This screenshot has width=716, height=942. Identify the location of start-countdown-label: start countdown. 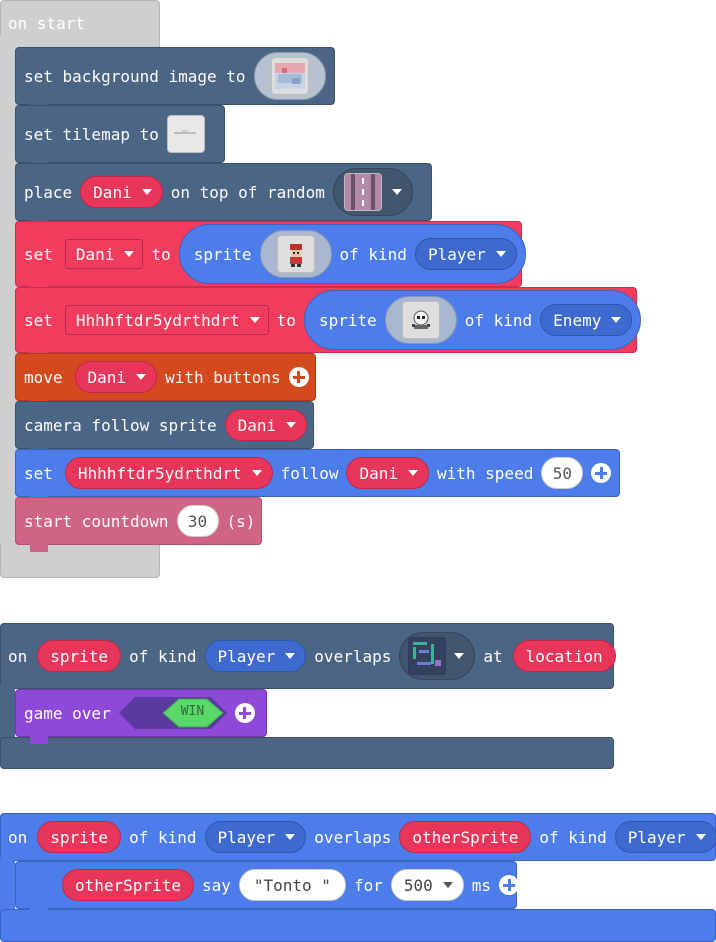
(96, 521).